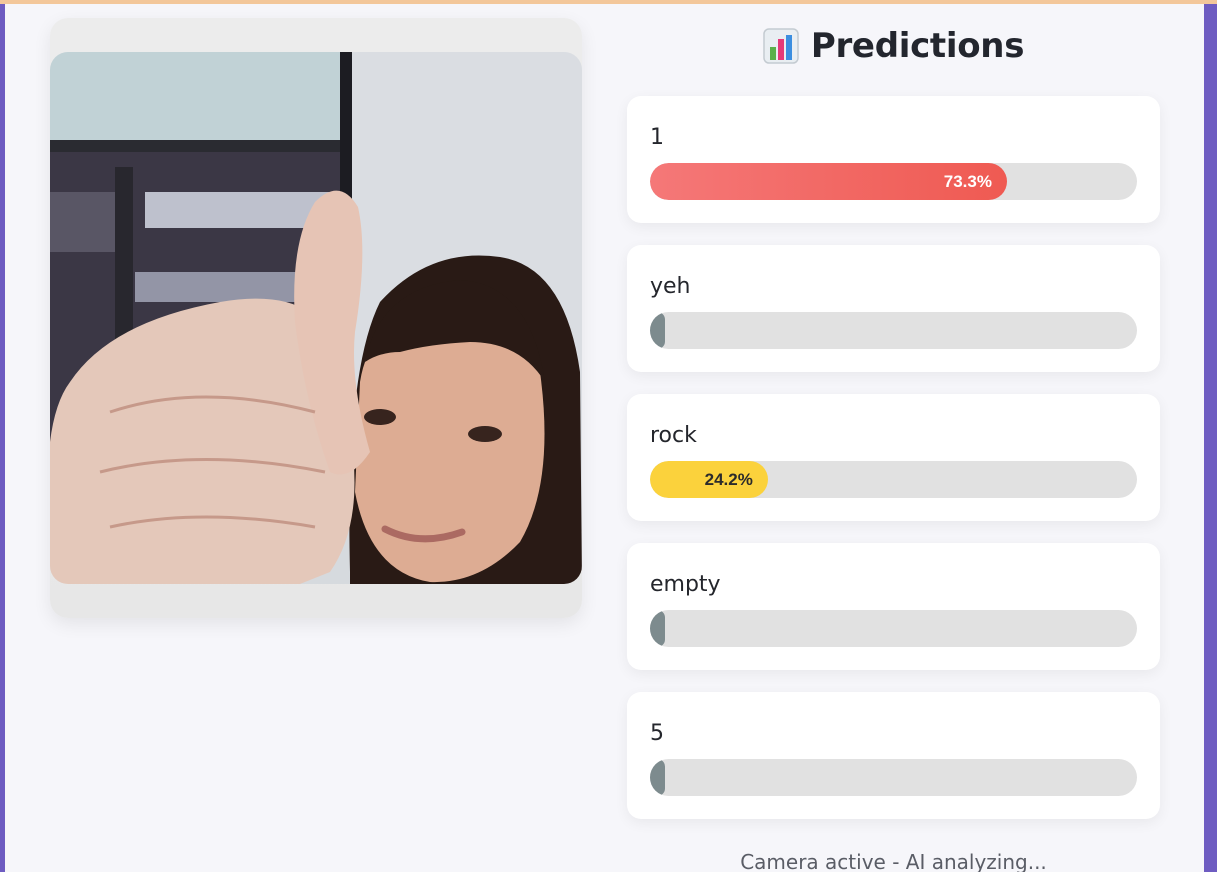 This screenshot has height=872, width=1217. I want to click on confidence-bar-track: 73.3%, so click(893, 181).